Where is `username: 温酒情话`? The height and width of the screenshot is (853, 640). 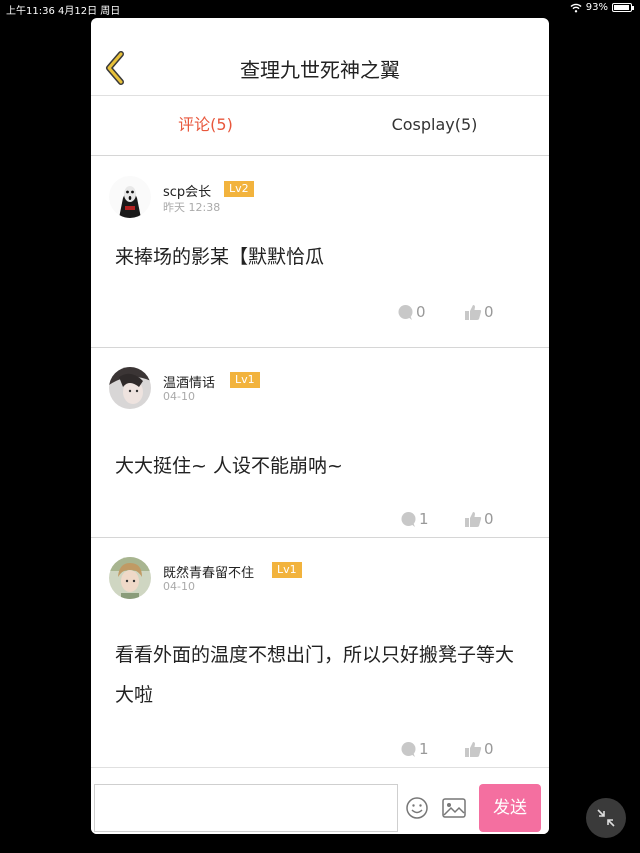 username: 温酒情话 is located at coordinates (189, 381).